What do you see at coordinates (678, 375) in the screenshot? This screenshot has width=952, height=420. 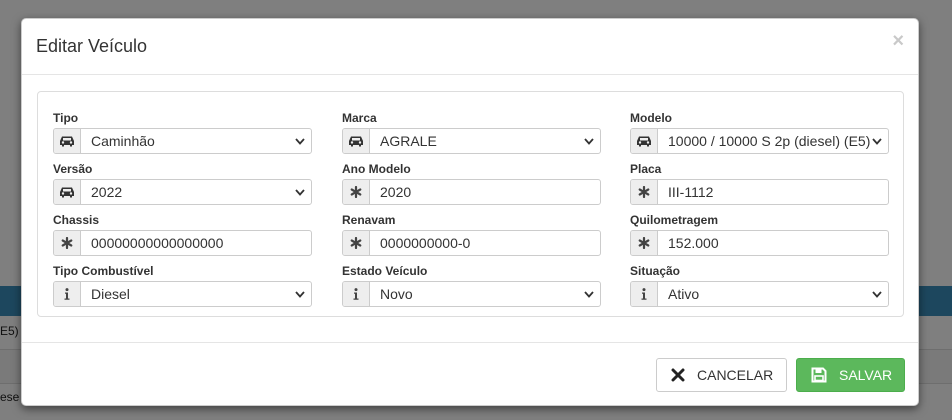 I see `close-icon` at bounding box center [678, 375].